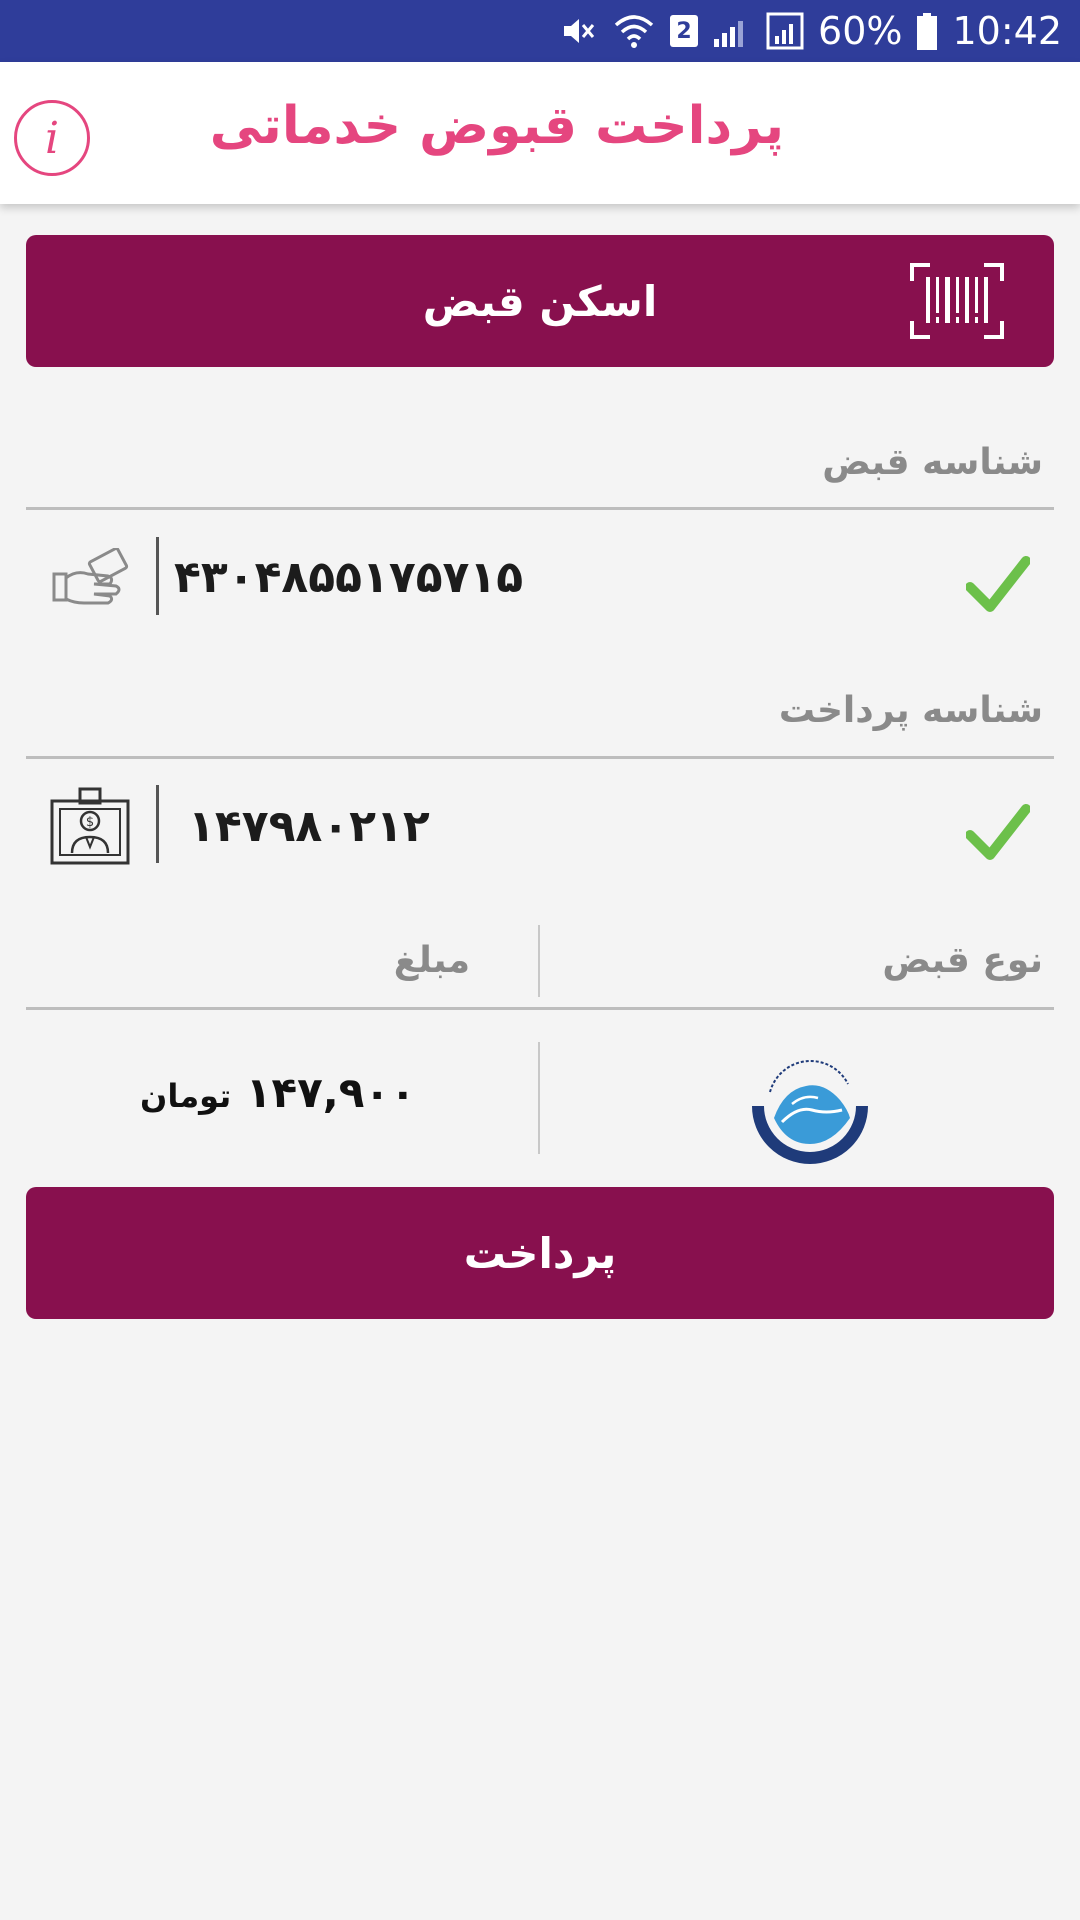 Image resolution: width=1080 pixels, height=1920 pixels. I want to click on battery-icon, so click(927, 31).